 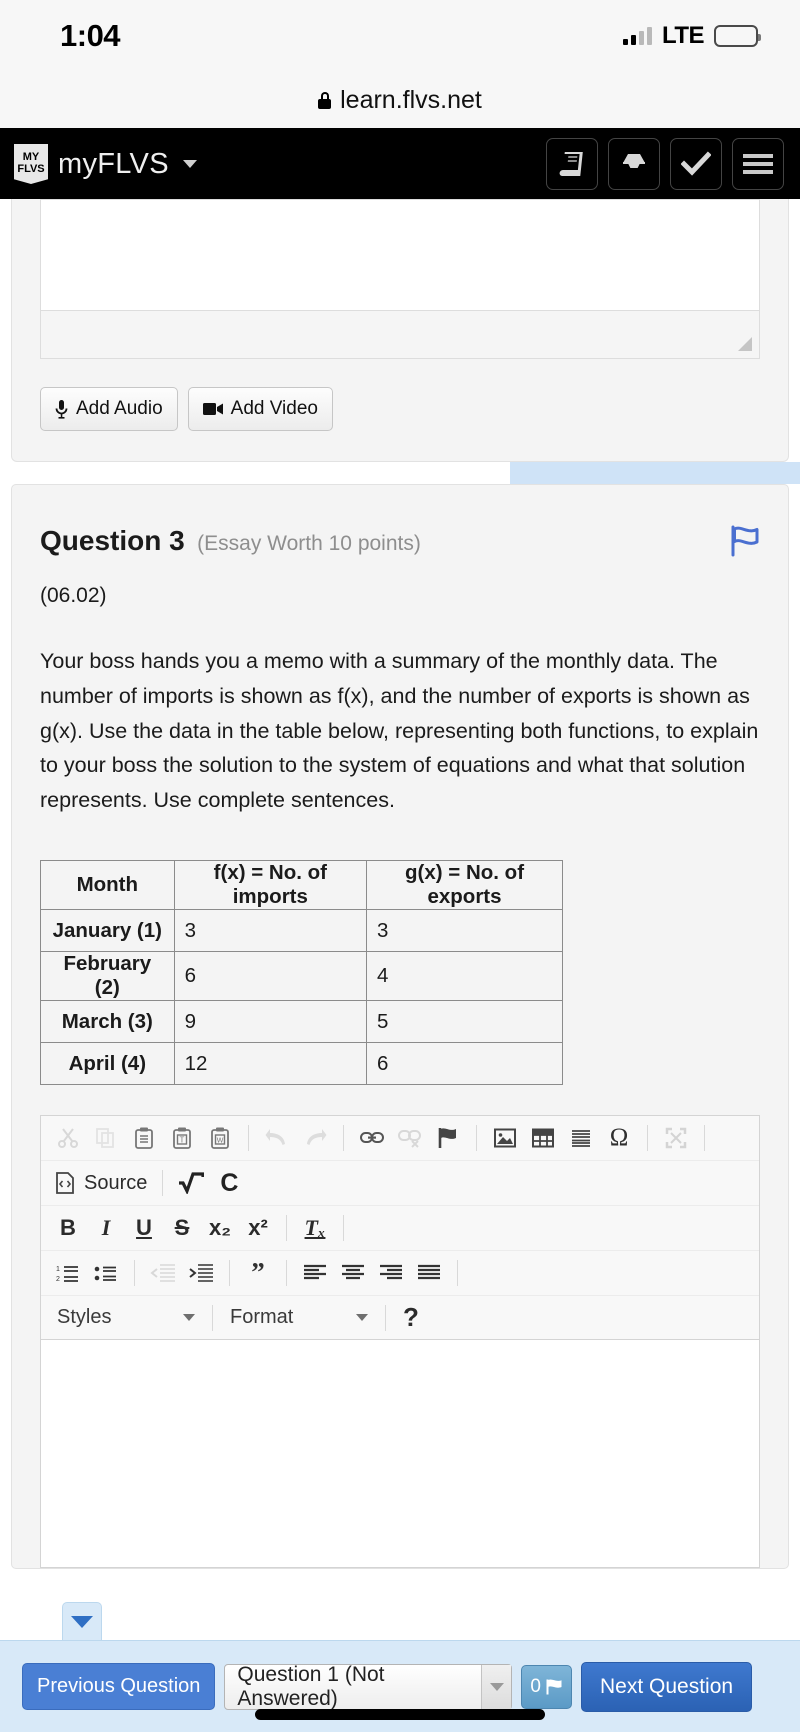 What do you see at coordinates (61, 409) in the screenshot?
I see `microphone-icon` at bounding box center [61, 409].